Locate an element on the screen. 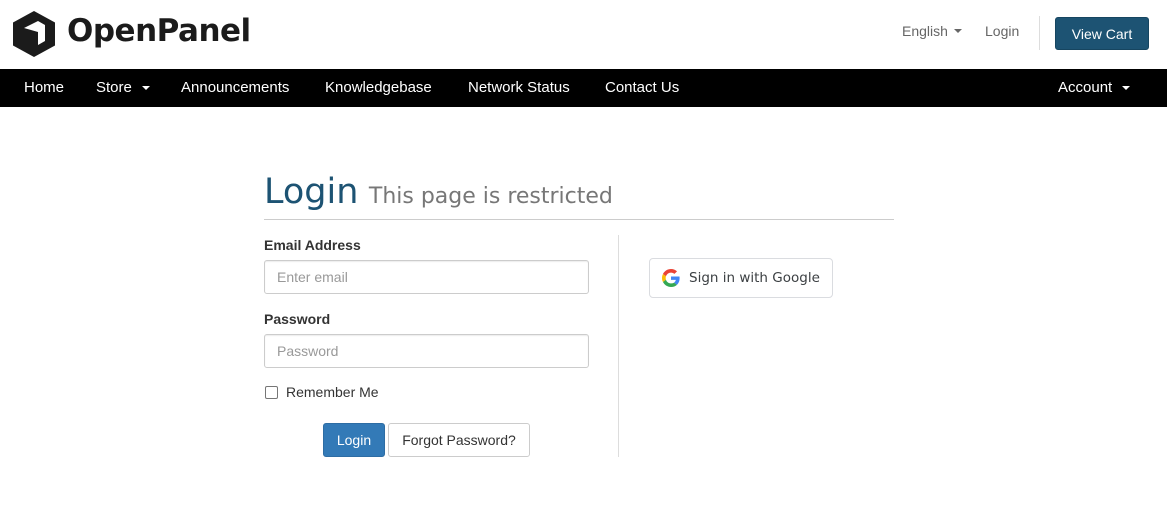 This screenshot has width=1167, height=530. nav-announcements-label: Announcements is located at coordinates (235, 87).